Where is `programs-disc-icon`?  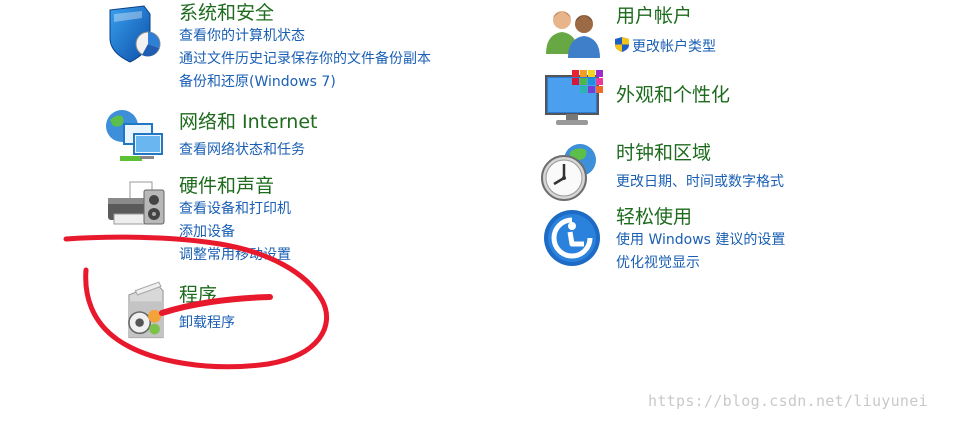
programs-disc-icon is located at coordinates (146, 312).